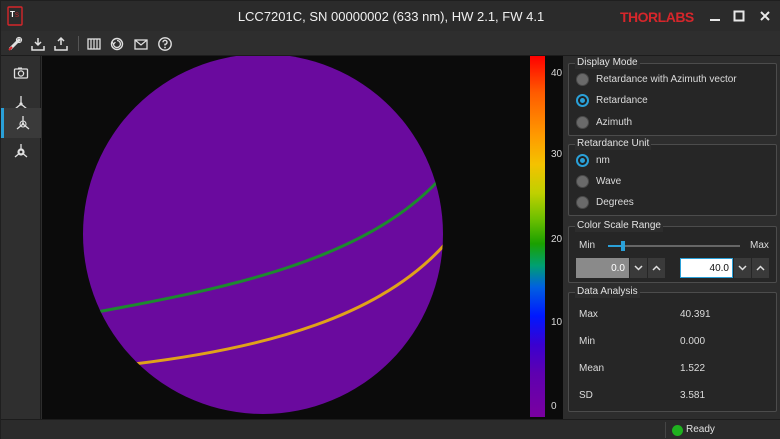  I want to click on contact-button, so click(141, 43).